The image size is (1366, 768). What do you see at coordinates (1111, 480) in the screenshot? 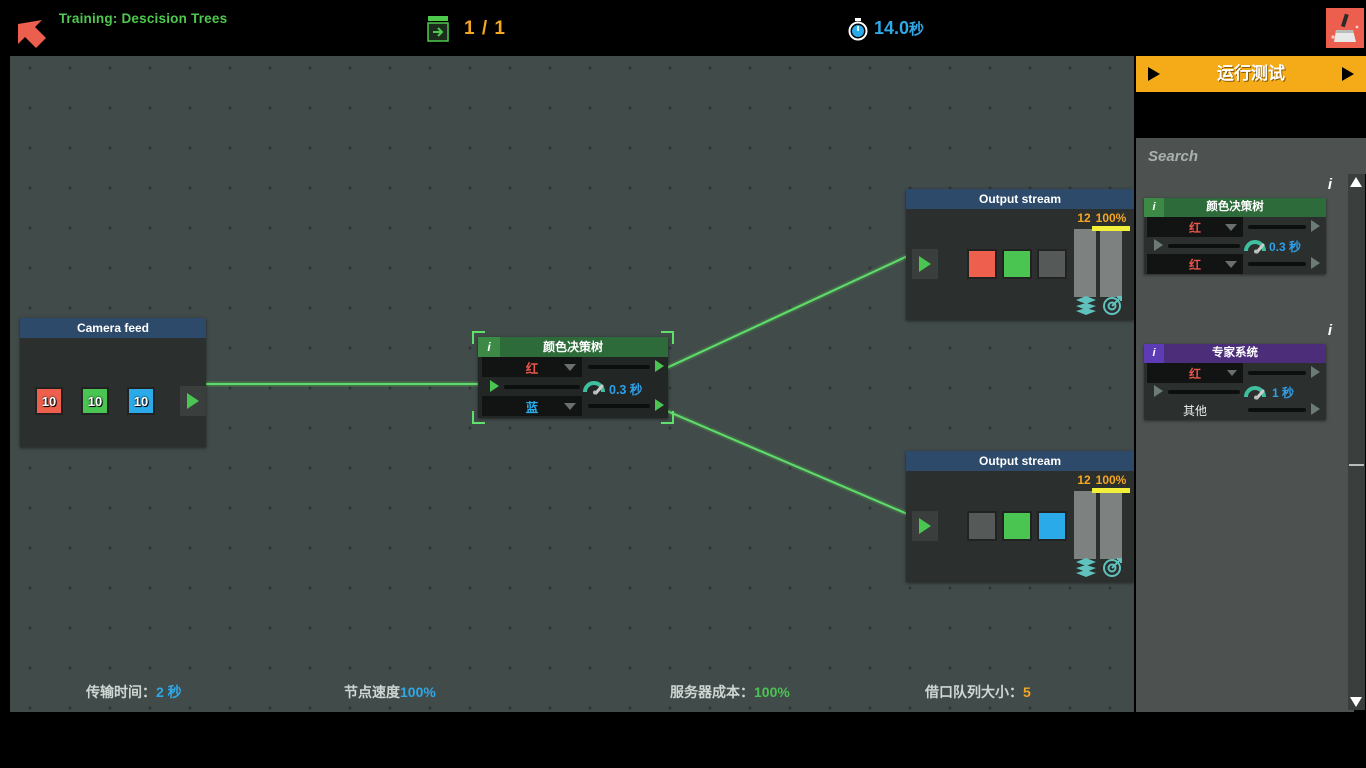
I see `stream-percent-label-2: 100%` at bounding box center [1111, 480].